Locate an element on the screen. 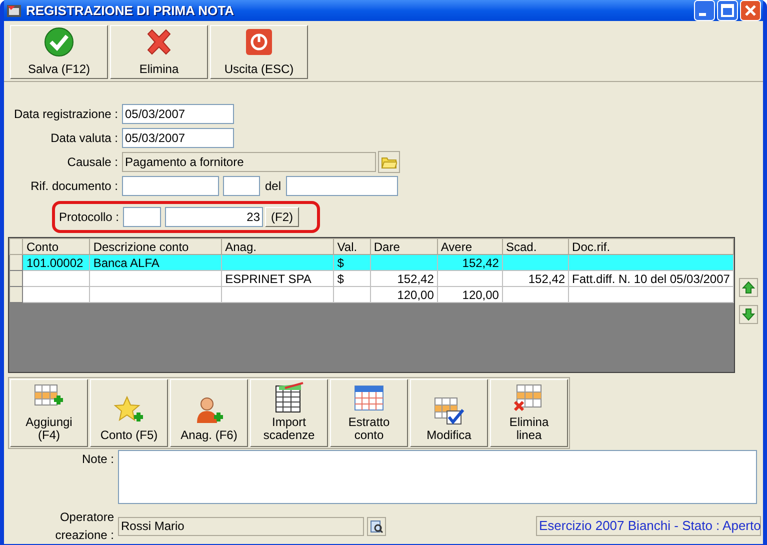  folder-button is located at coordinates (389, 162).